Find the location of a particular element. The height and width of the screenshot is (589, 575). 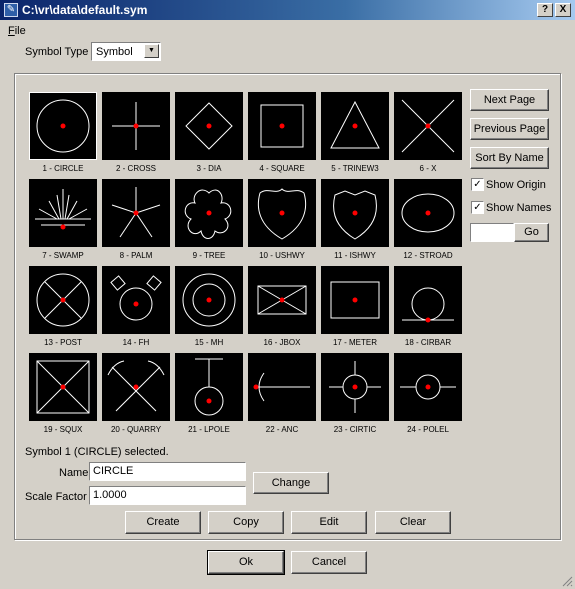

ok-button: Ok is located at coordinates (246, 562).